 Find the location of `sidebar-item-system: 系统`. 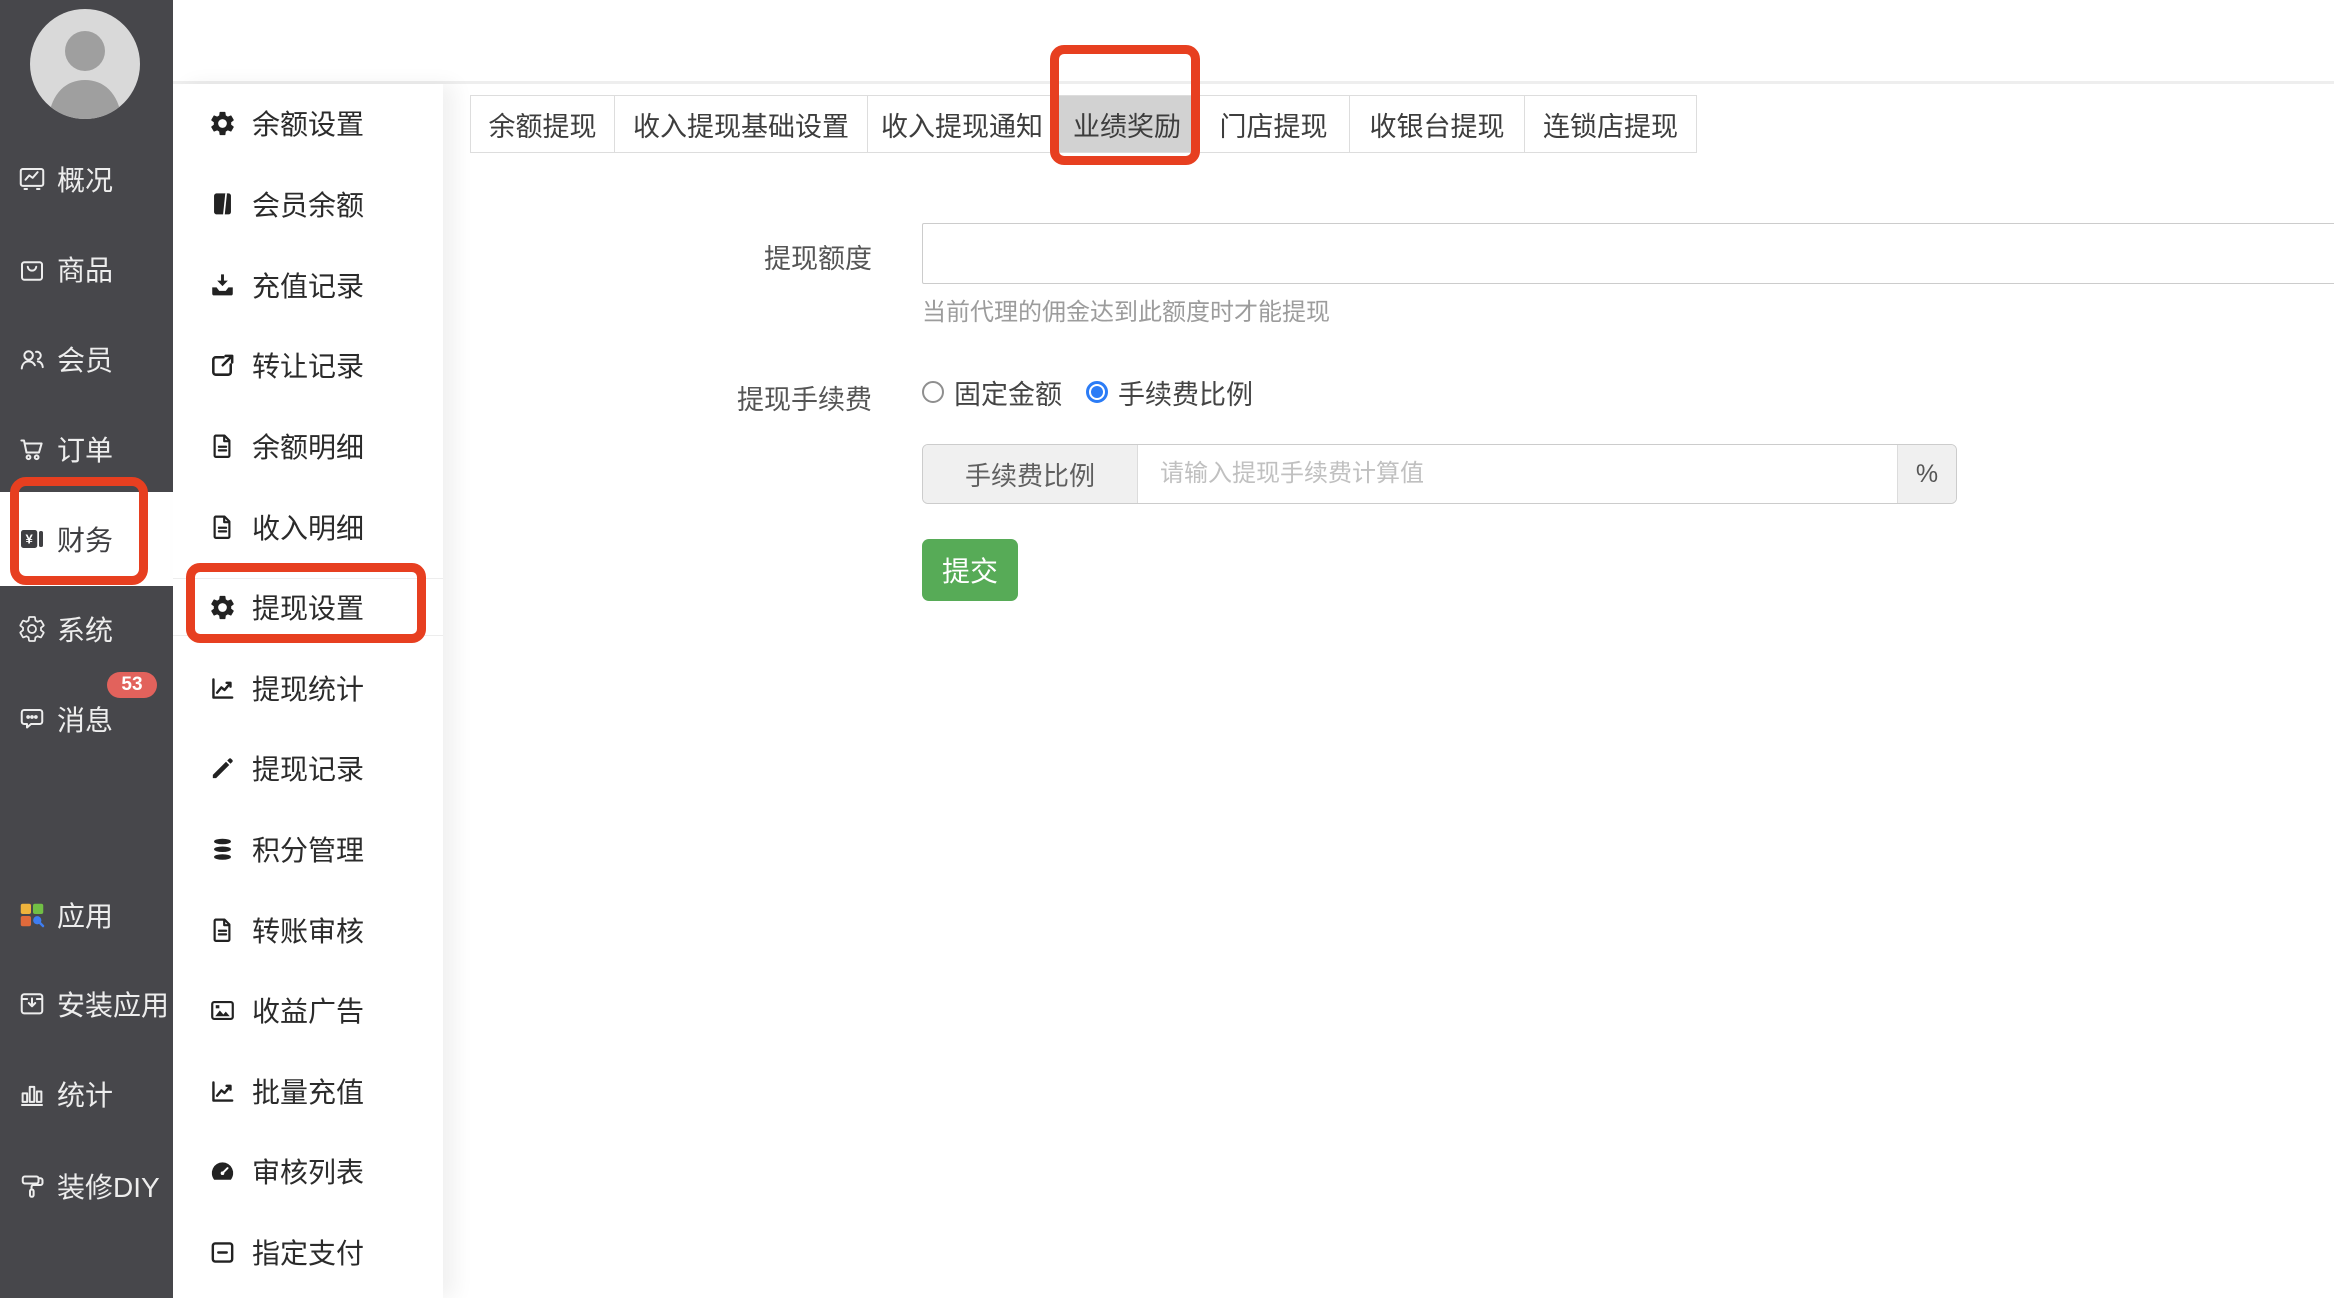

sidebar-item-system: 系统 is located at coordinates (86, 629).